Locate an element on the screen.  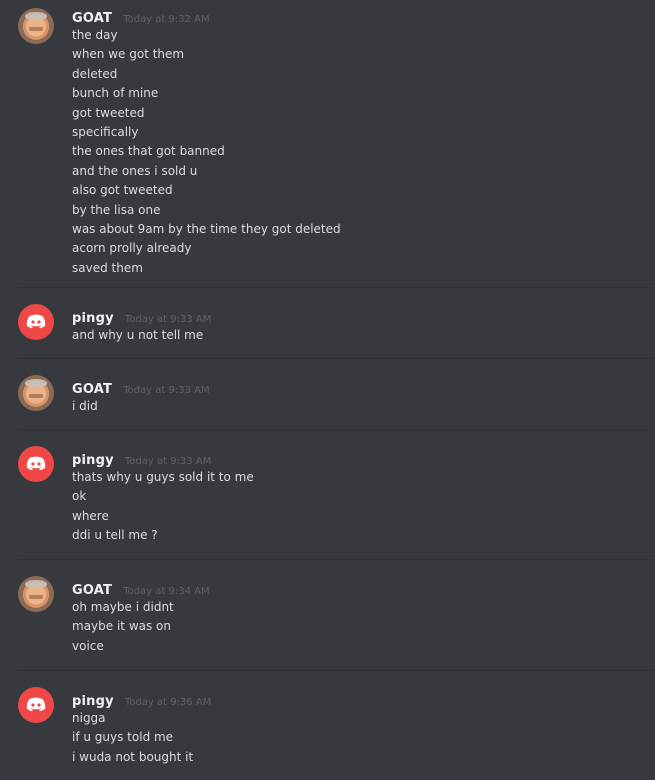
message-line: saved them is located at coordinates (107, 267).